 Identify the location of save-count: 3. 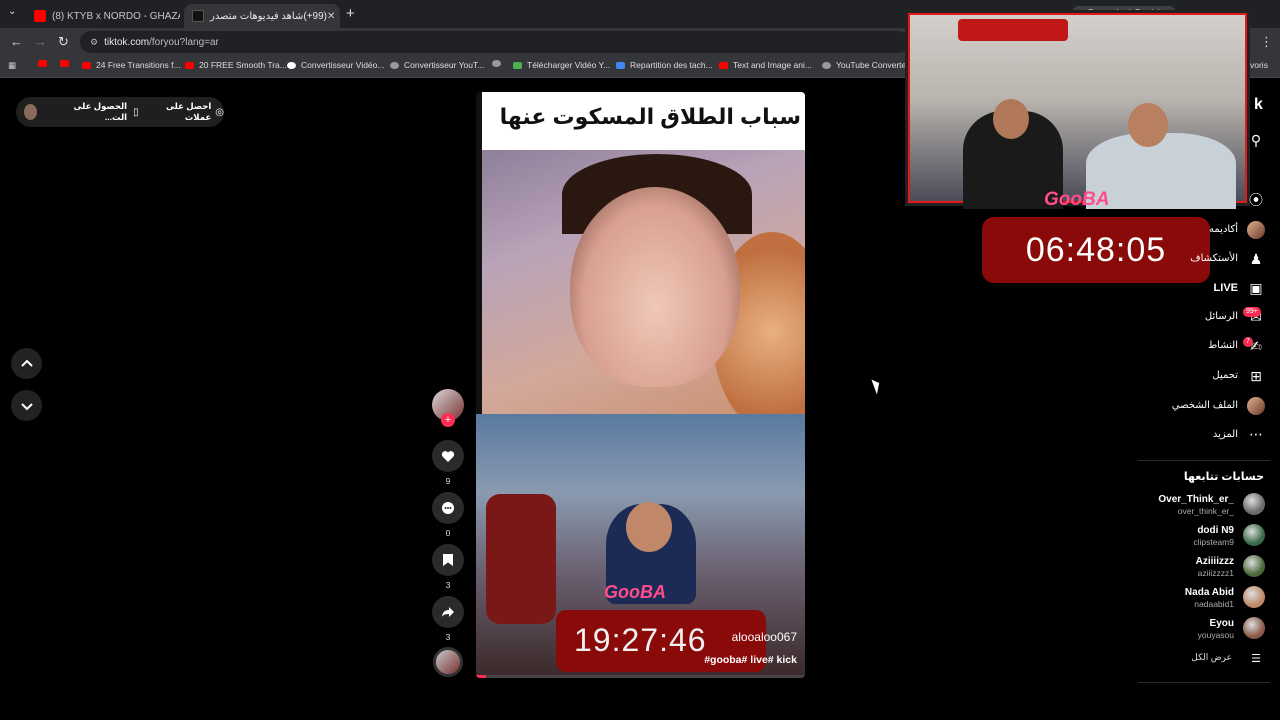
(448, 585).